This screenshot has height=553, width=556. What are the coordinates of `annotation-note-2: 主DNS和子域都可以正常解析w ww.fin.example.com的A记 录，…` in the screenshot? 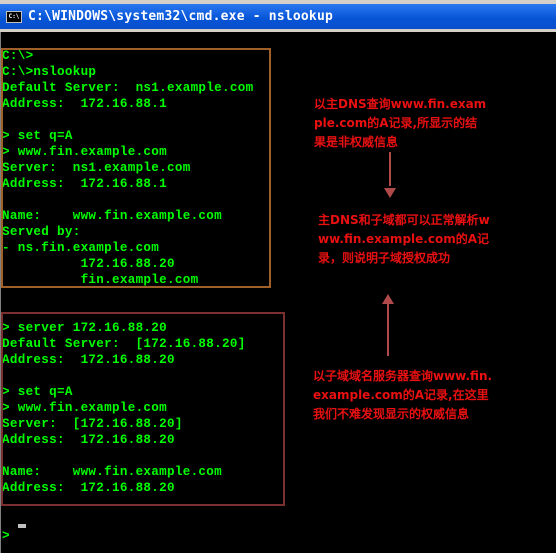 It's located at (437, 239).